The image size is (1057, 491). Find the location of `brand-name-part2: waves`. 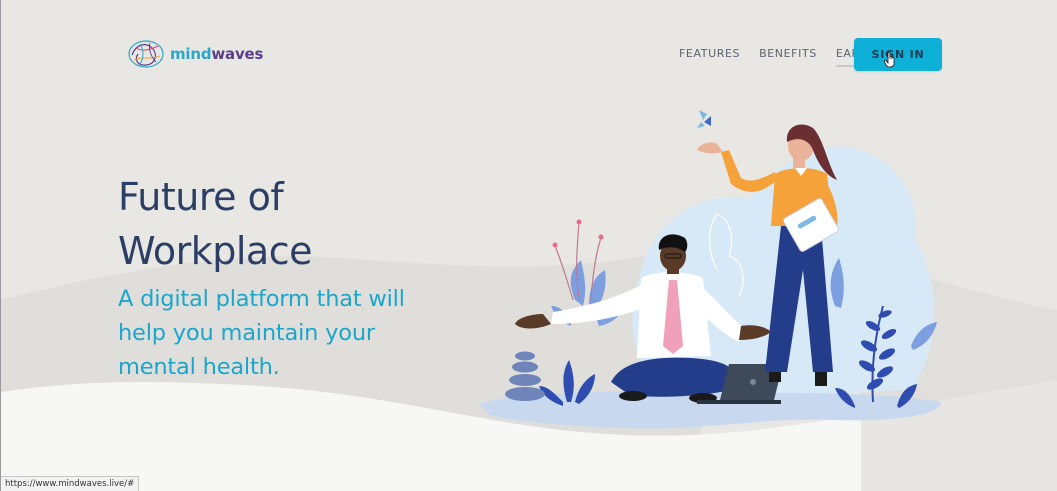

brand-name-part2: waves is located at coordinates (237, 54).